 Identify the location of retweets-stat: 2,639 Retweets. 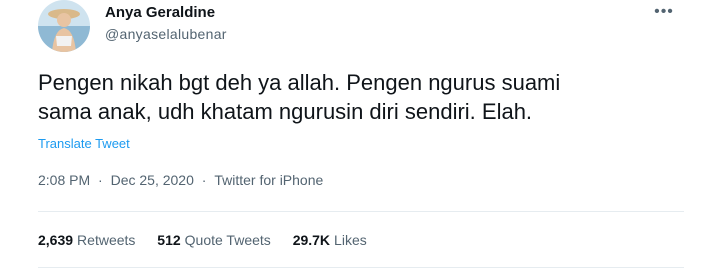
(86, 240).